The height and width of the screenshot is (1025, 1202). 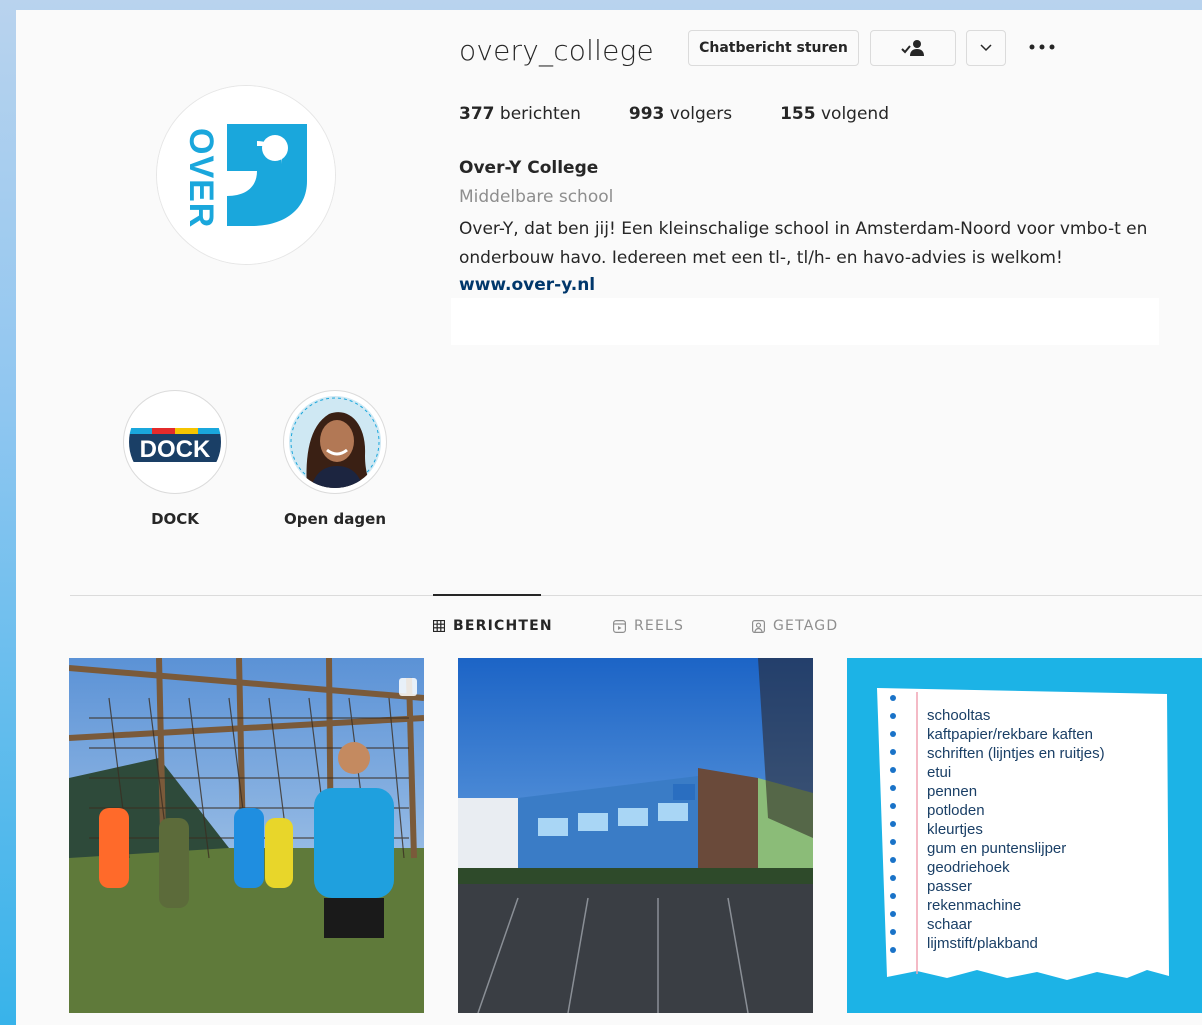 I want to click on profile-full-name: Over-Y College, so click(x=529, y=168).